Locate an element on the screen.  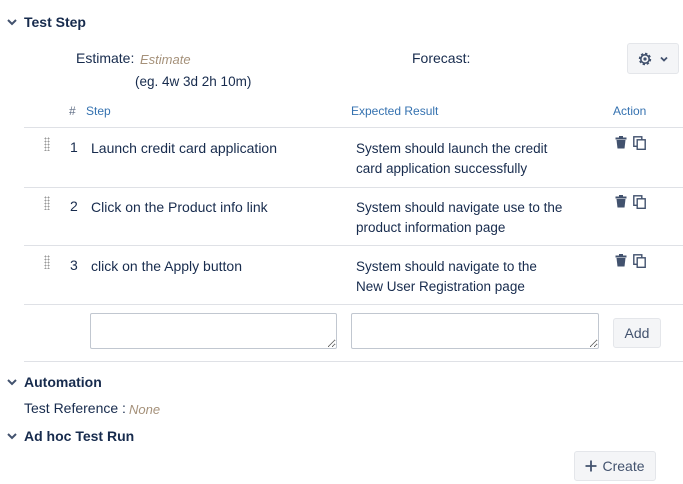
create-button: Create is located at coordinates (615, 466).